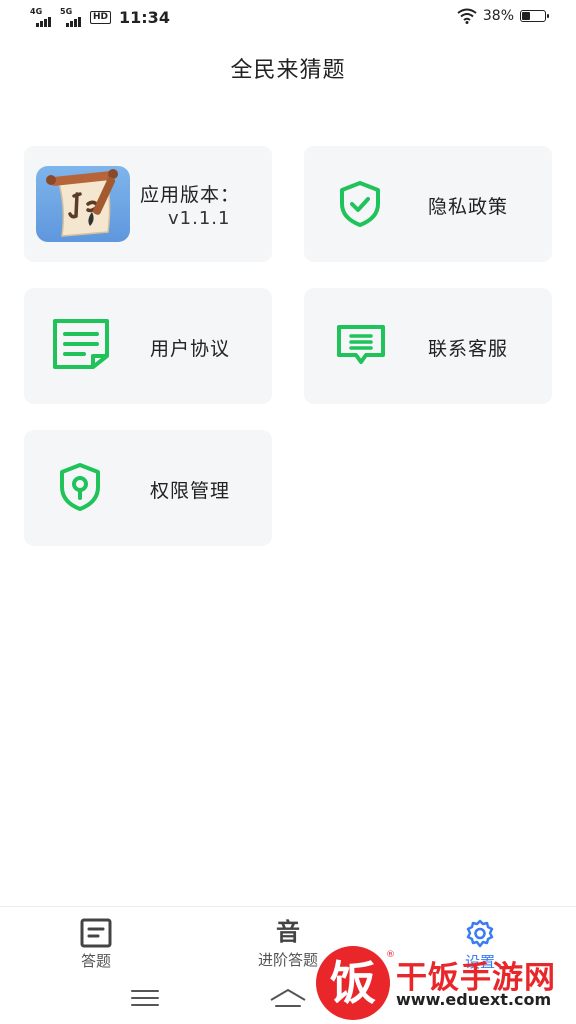 This screenshot has height=1024, width=576. What do you see at coordinates (361, 344) in the screenshot?
I see `chat-bubble-icon` at bounding box center [361, 344].